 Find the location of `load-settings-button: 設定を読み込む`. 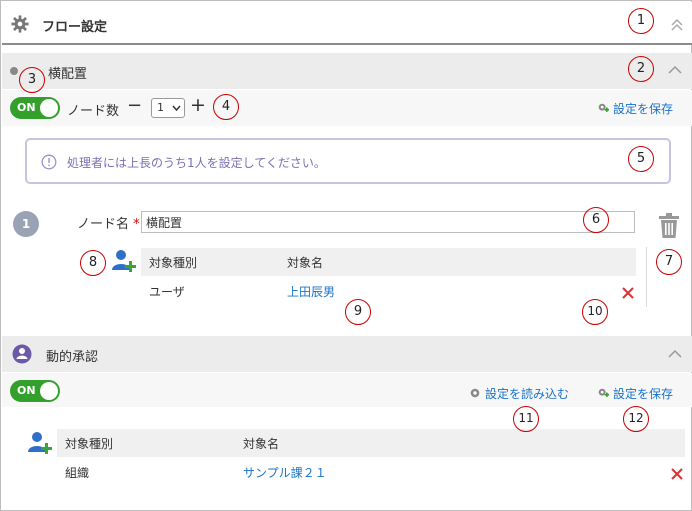

load-settings-button: 設定を読み込む is located at coordinates (519, 393).